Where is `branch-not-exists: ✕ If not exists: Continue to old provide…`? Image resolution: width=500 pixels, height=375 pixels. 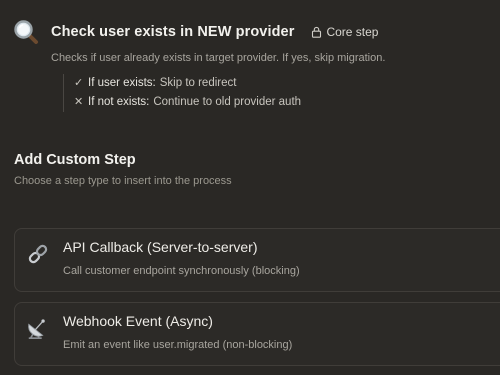
branch-not-exists: ✕ If not exists: Continue to old provide… is located at coordinates (287, 102).